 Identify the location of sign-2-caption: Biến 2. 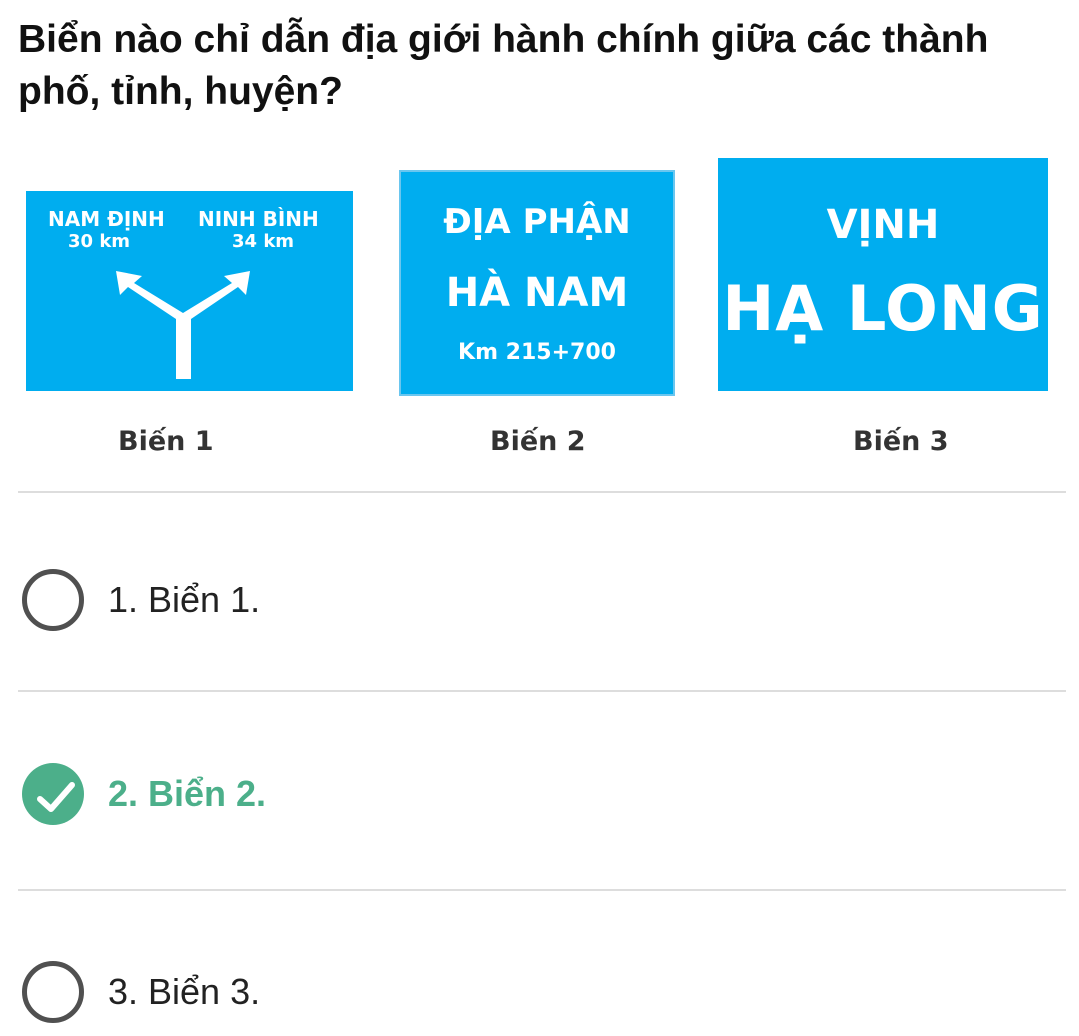
(538, 441).